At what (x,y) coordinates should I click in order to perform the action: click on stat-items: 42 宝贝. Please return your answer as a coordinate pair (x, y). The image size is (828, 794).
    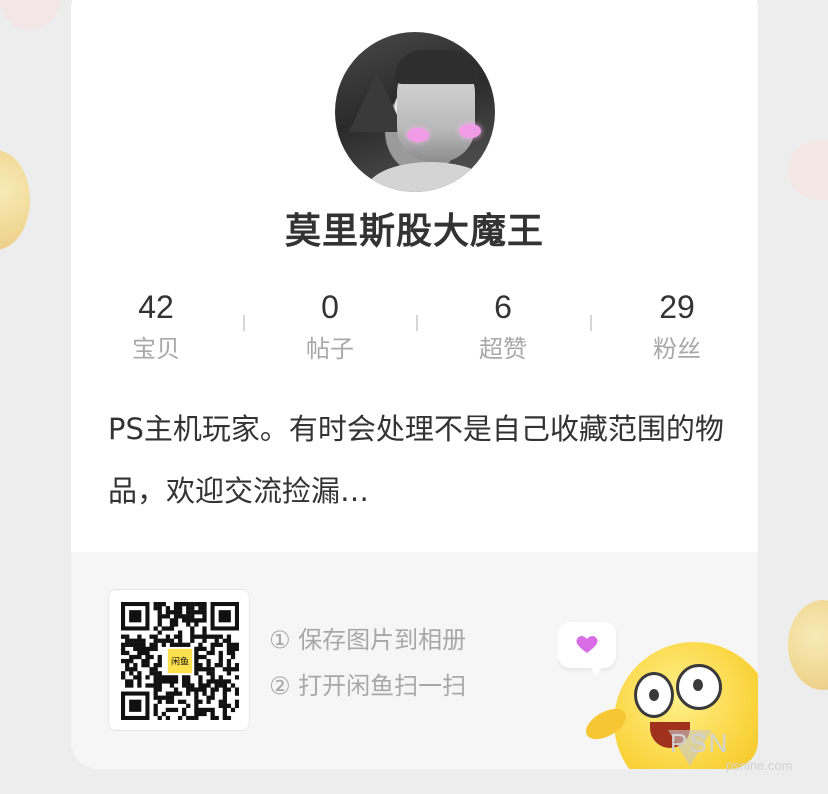
    Looking at the image, I should click on (156, 326).